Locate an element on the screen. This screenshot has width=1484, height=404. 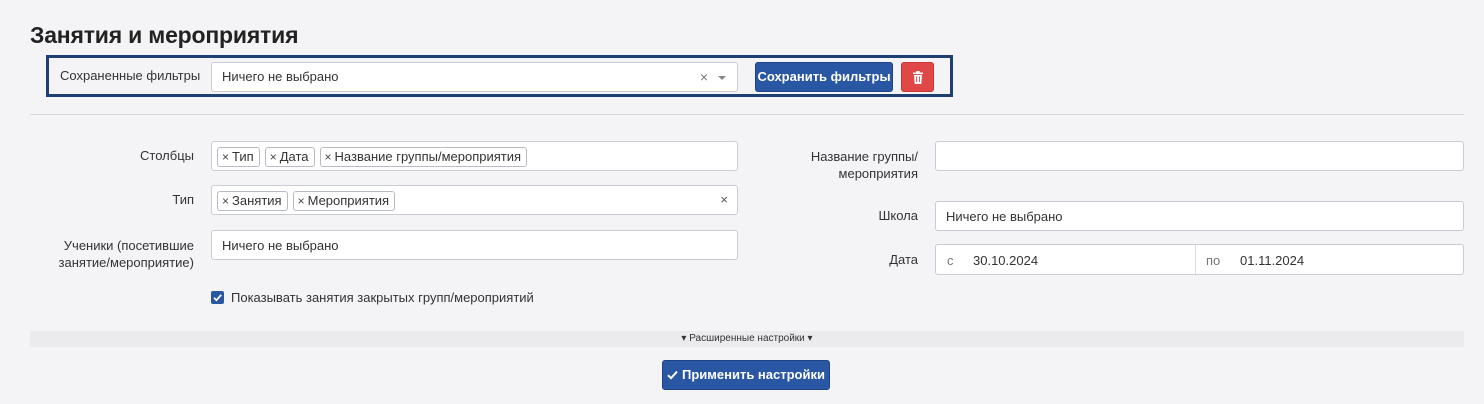
tag-label: Занятия is located at coordinates (257, 200).